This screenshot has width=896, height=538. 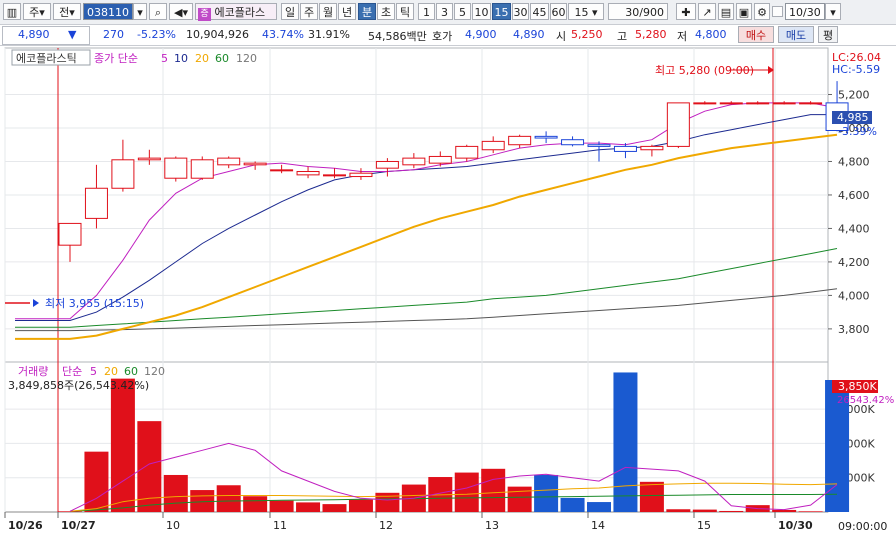 I want to click on eval-button: 평, so click(x=828, y=34).